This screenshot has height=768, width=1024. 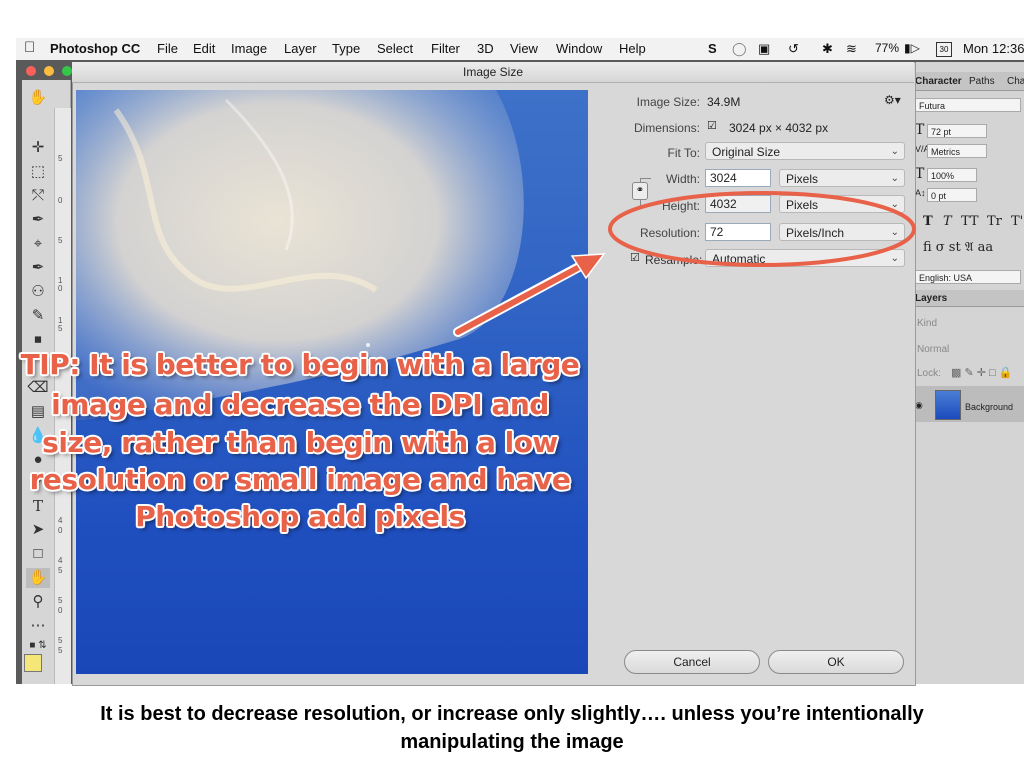 I want to click on tip-line: size, rather than begin with a low, so click(x=300, y=442).